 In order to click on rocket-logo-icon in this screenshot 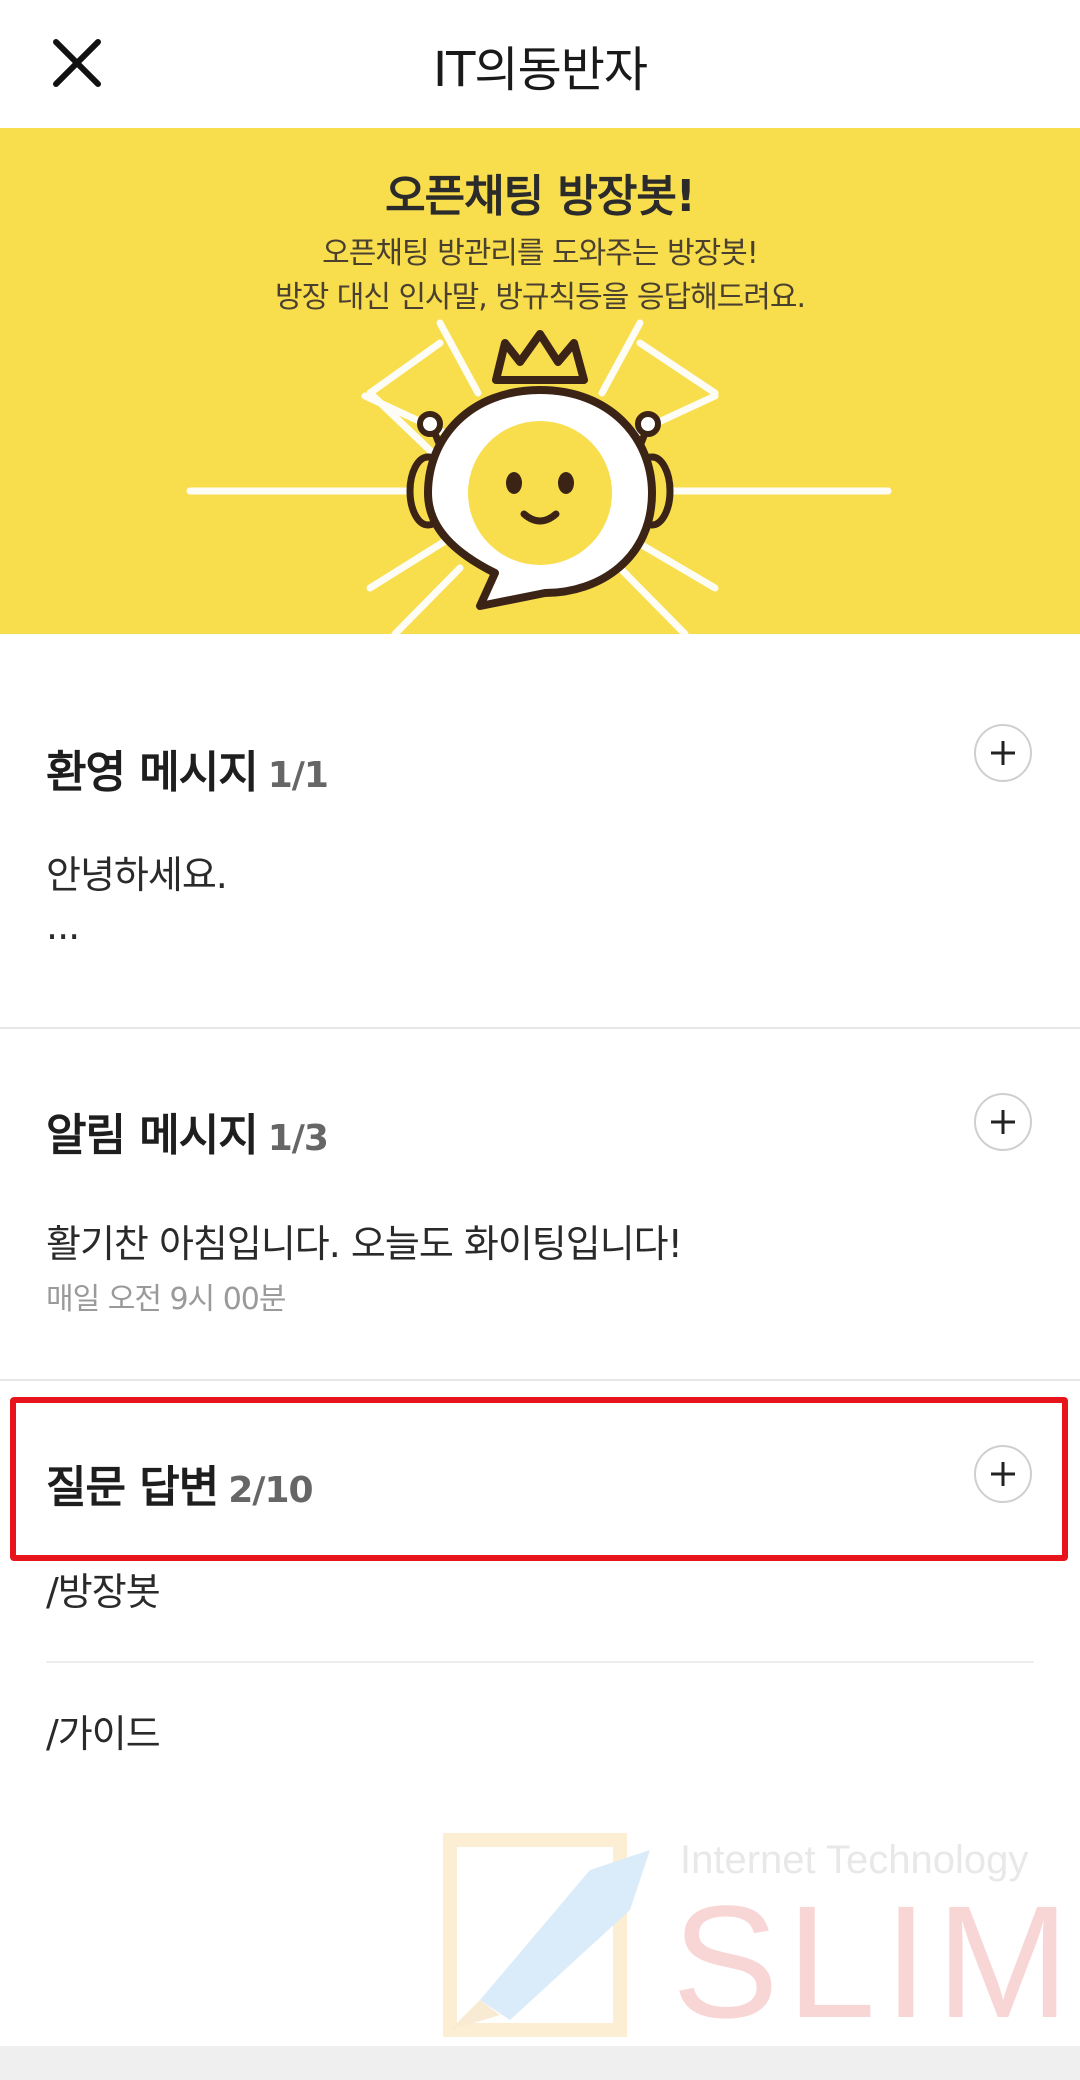, I will do `click(546, 1935)`.